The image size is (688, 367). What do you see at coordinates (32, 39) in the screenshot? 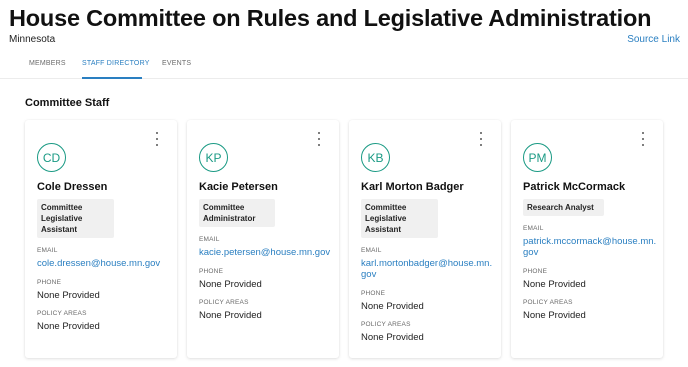
I see `page-subtitle: Minnesota` at bounding box center [32, 39].